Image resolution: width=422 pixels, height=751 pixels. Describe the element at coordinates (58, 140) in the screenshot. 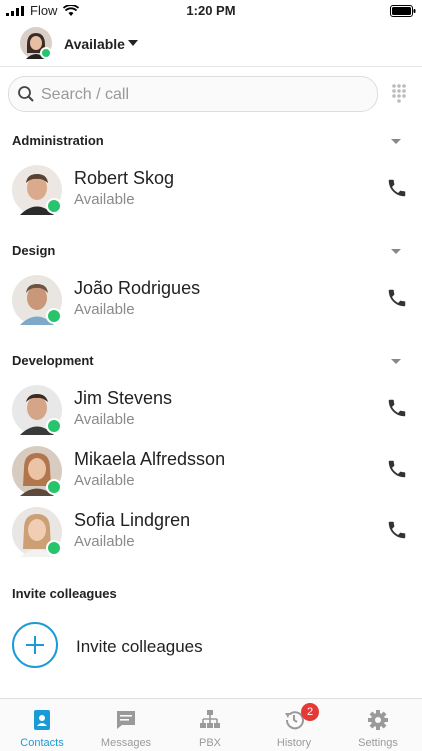

I see `section-title-administration: Administration` at that location.